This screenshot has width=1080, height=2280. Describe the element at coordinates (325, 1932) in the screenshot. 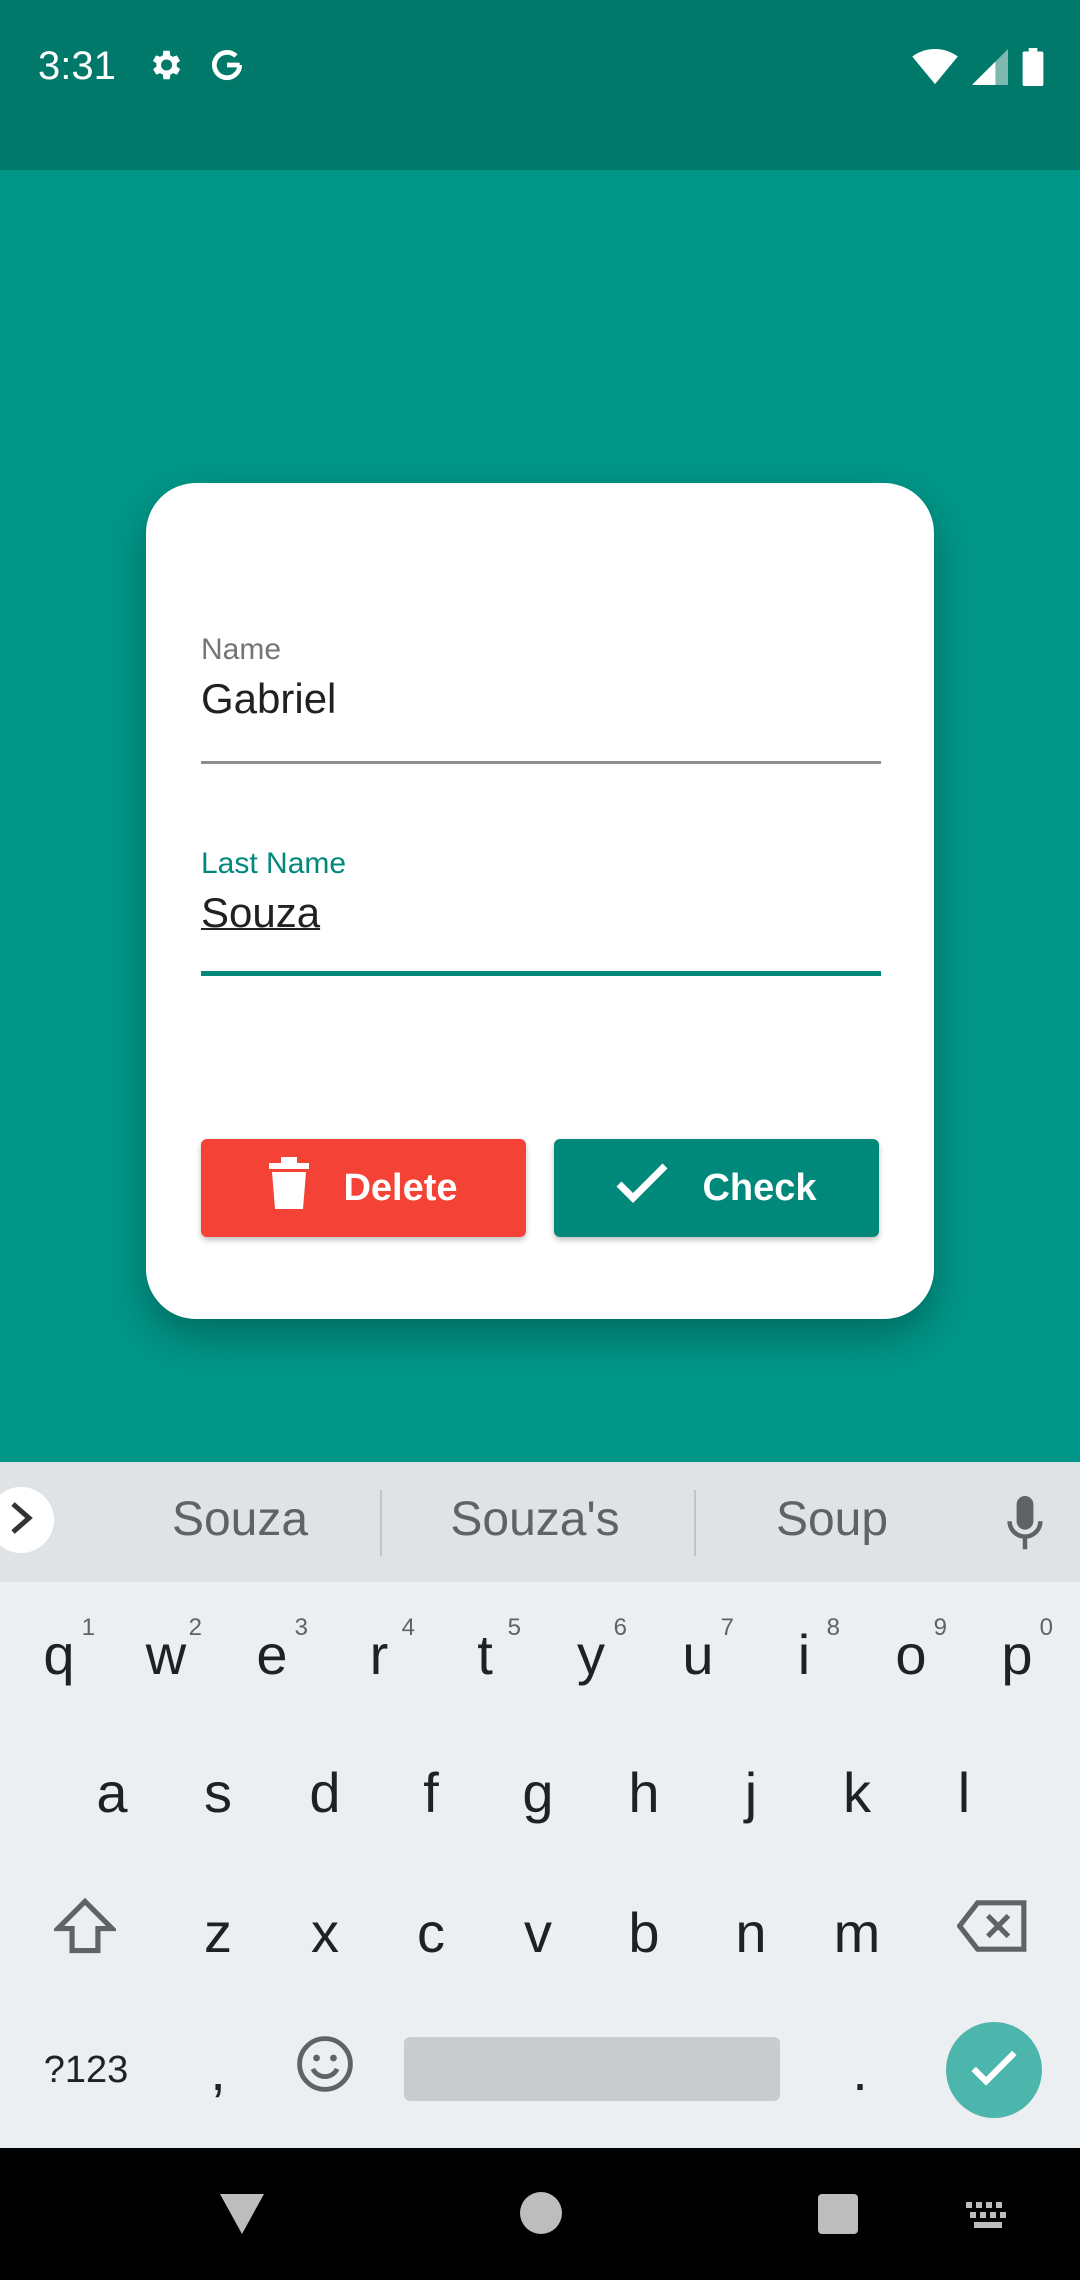

I see `key-x: x` at that location.